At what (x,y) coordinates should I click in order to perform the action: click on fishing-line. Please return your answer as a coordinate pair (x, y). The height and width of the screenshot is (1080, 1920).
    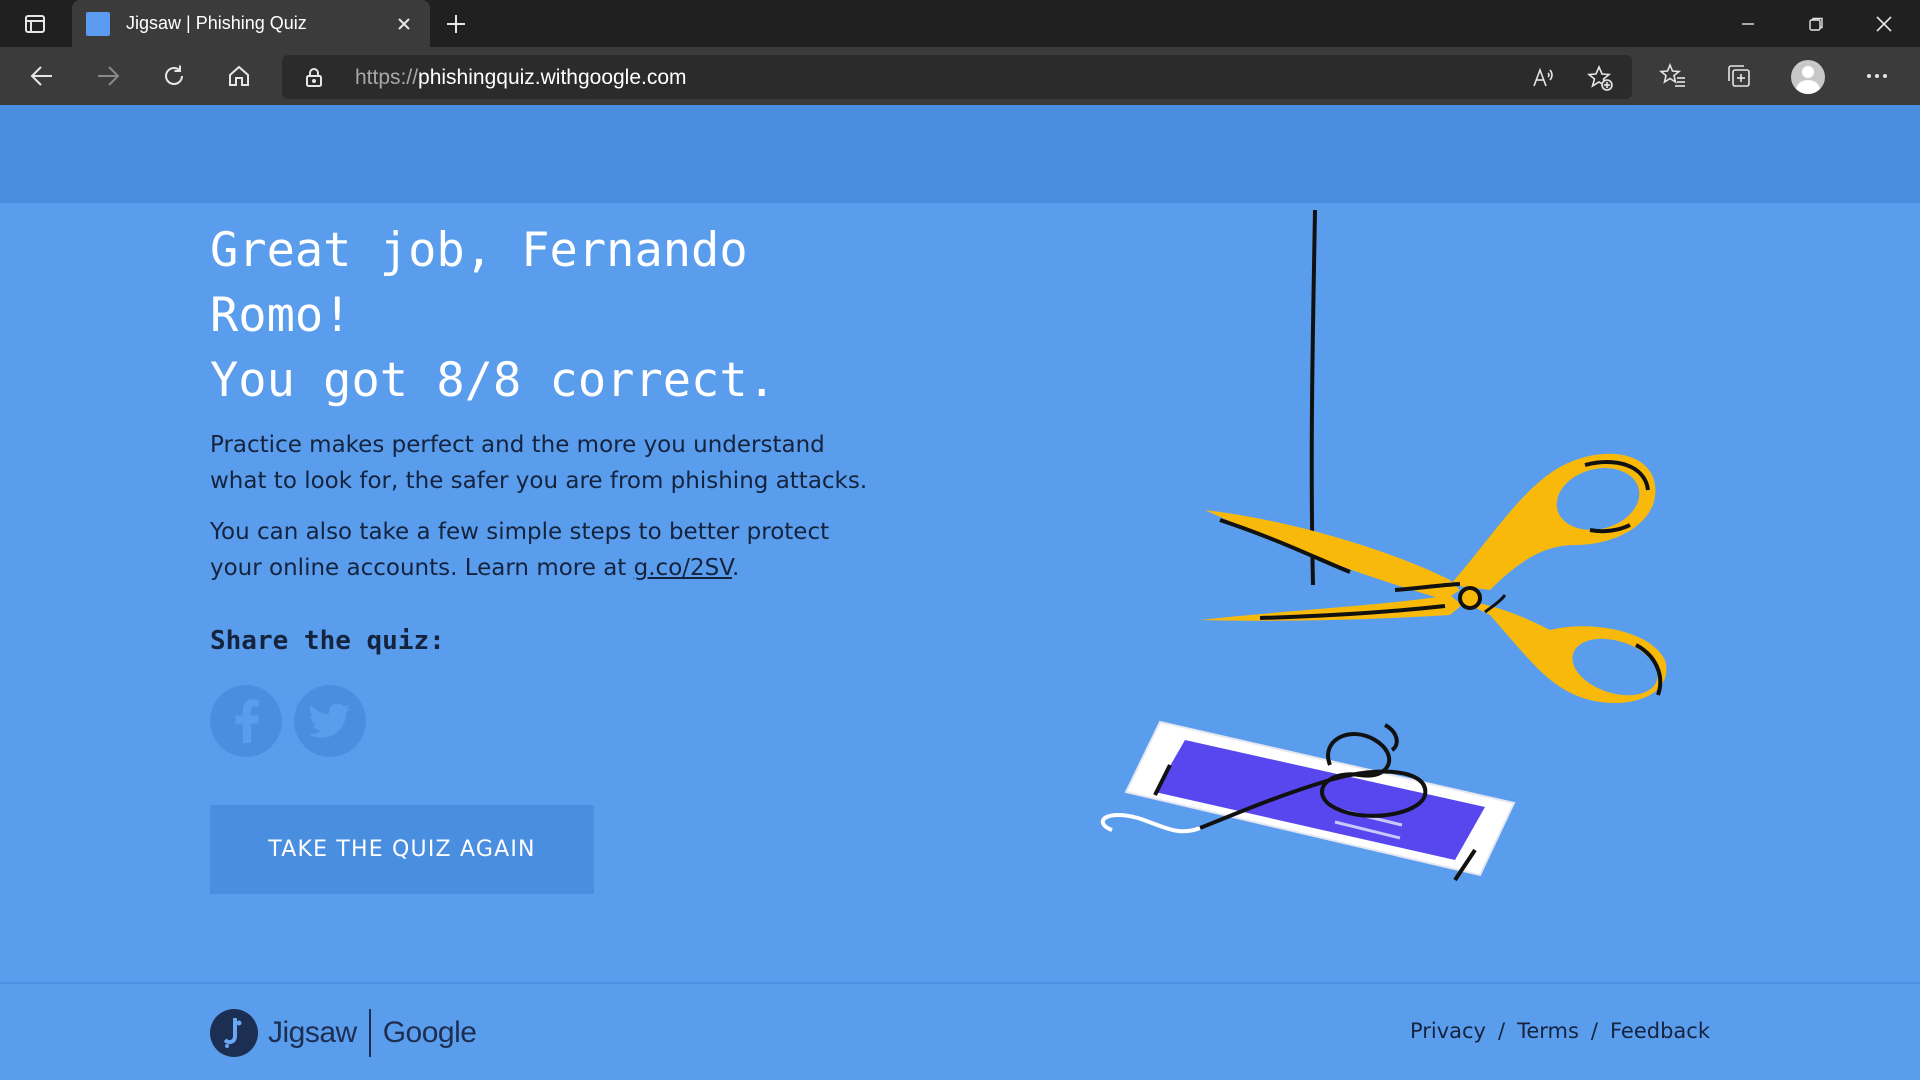
    Looking at the image, I should click on (1313, 398).